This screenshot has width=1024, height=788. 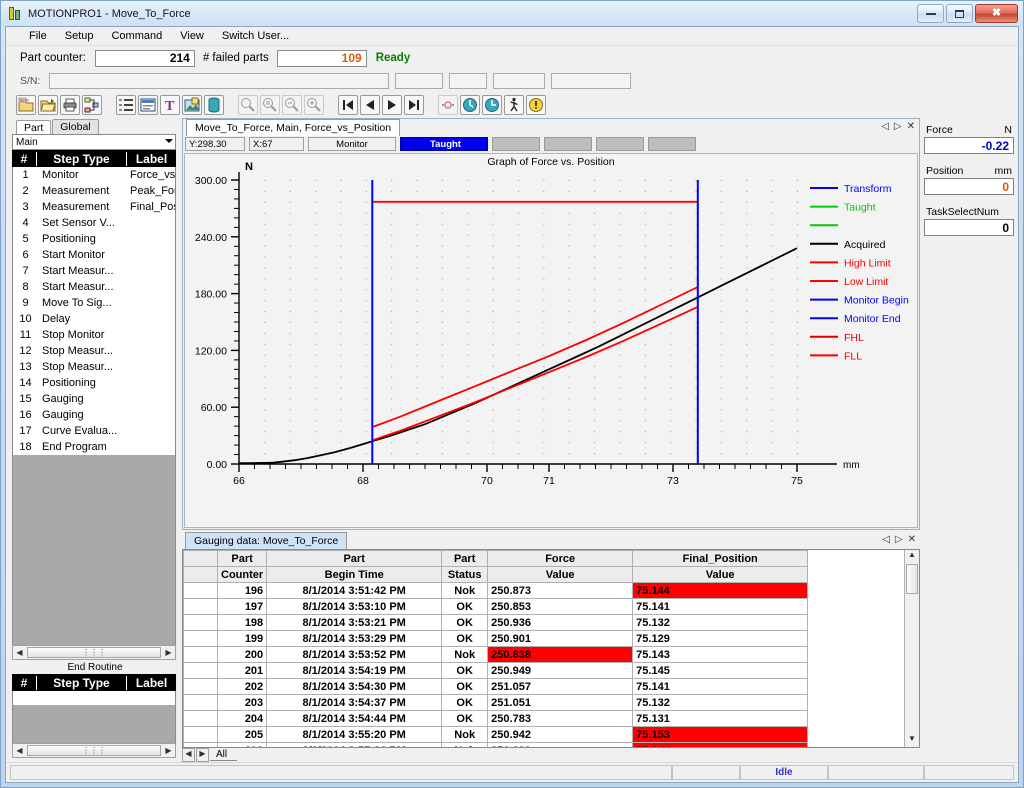 I want to click on gauging-col-header-3: Status, so click(x=465, y=574).